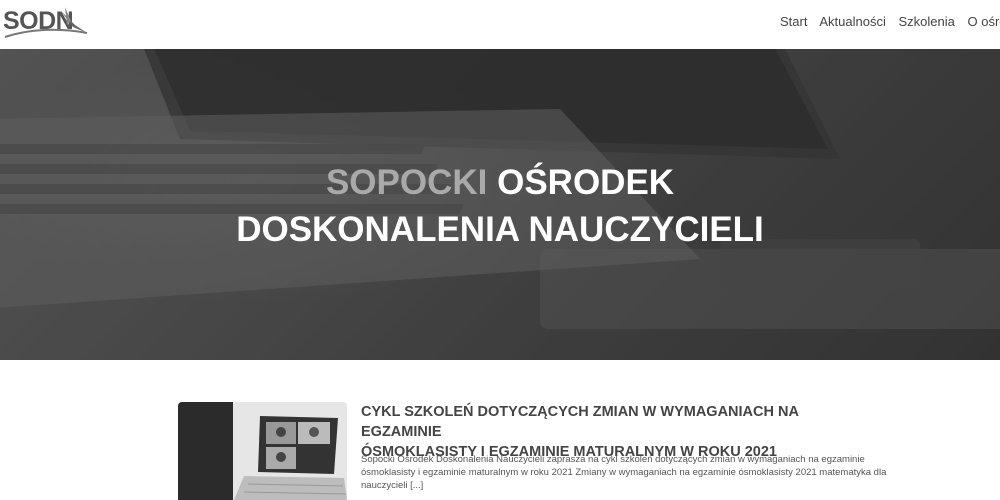  I want to click on post-thumbnail, so click(262, 451).